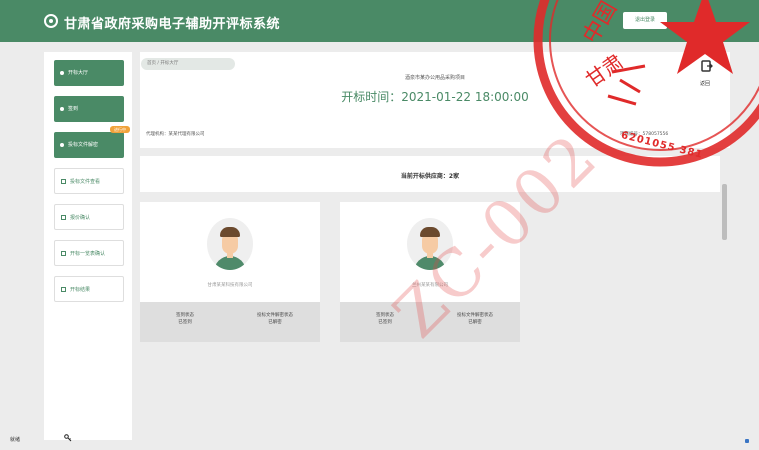  I want to click on sidebar-item-label: 开标大厅, so click(78, 73).